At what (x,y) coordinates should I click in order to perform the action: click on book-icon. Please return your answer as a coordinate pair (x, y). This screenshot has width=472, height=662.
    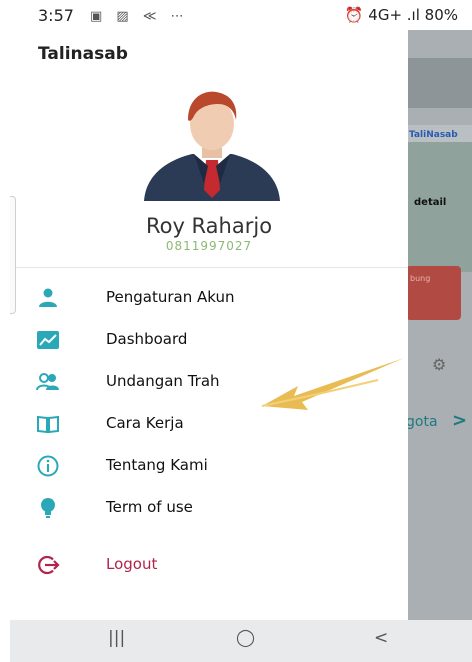
    Looking at the image, I should click on (48, 424).